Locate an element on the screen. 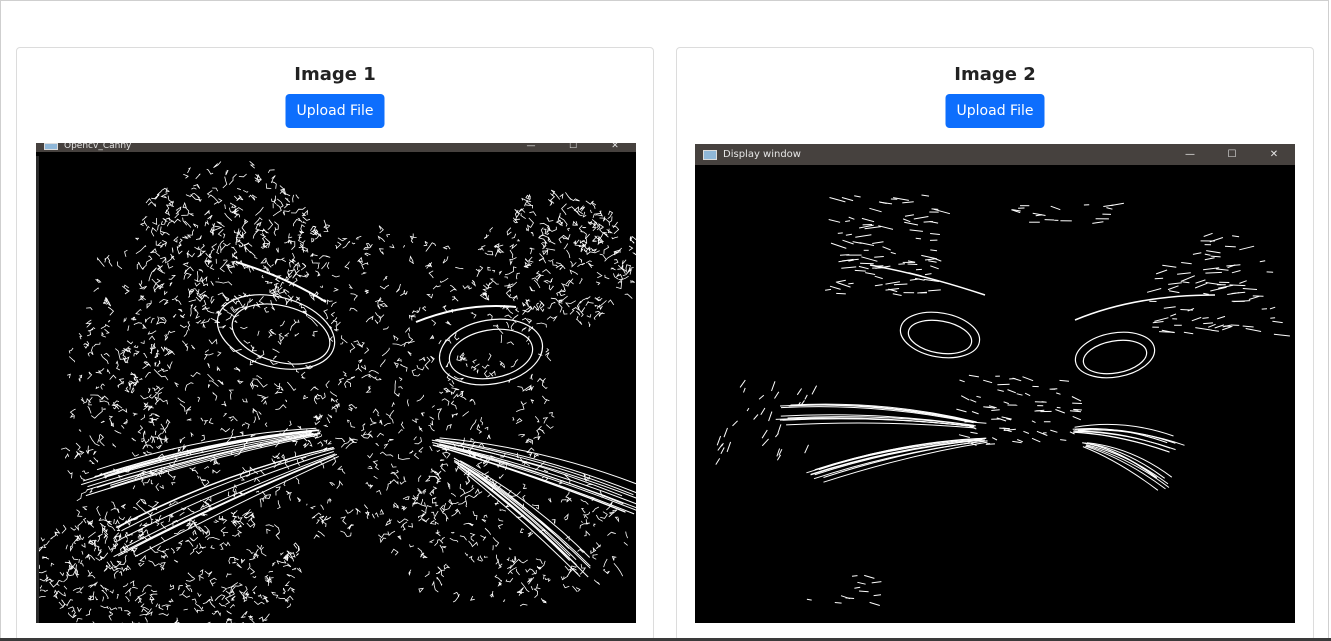  window-title: Opencv_Canny is located at coordinates (98, 147).